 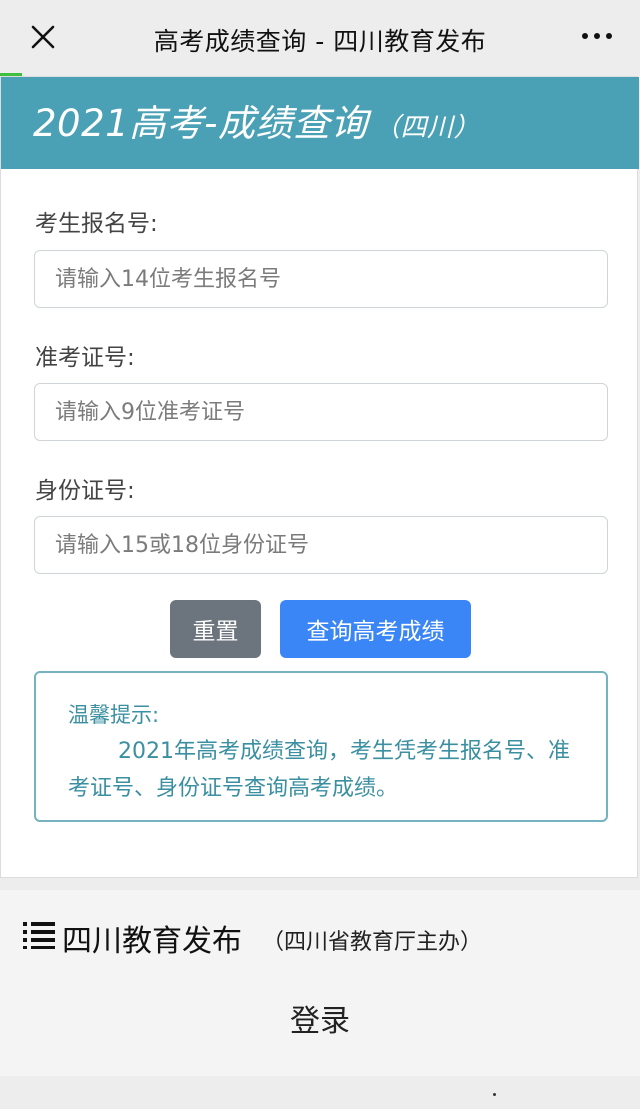 What do you see at coordinates (427, 128) in the screenshot?
I see `banner-title-sub: （四川）` at bounding box center [427, 128].